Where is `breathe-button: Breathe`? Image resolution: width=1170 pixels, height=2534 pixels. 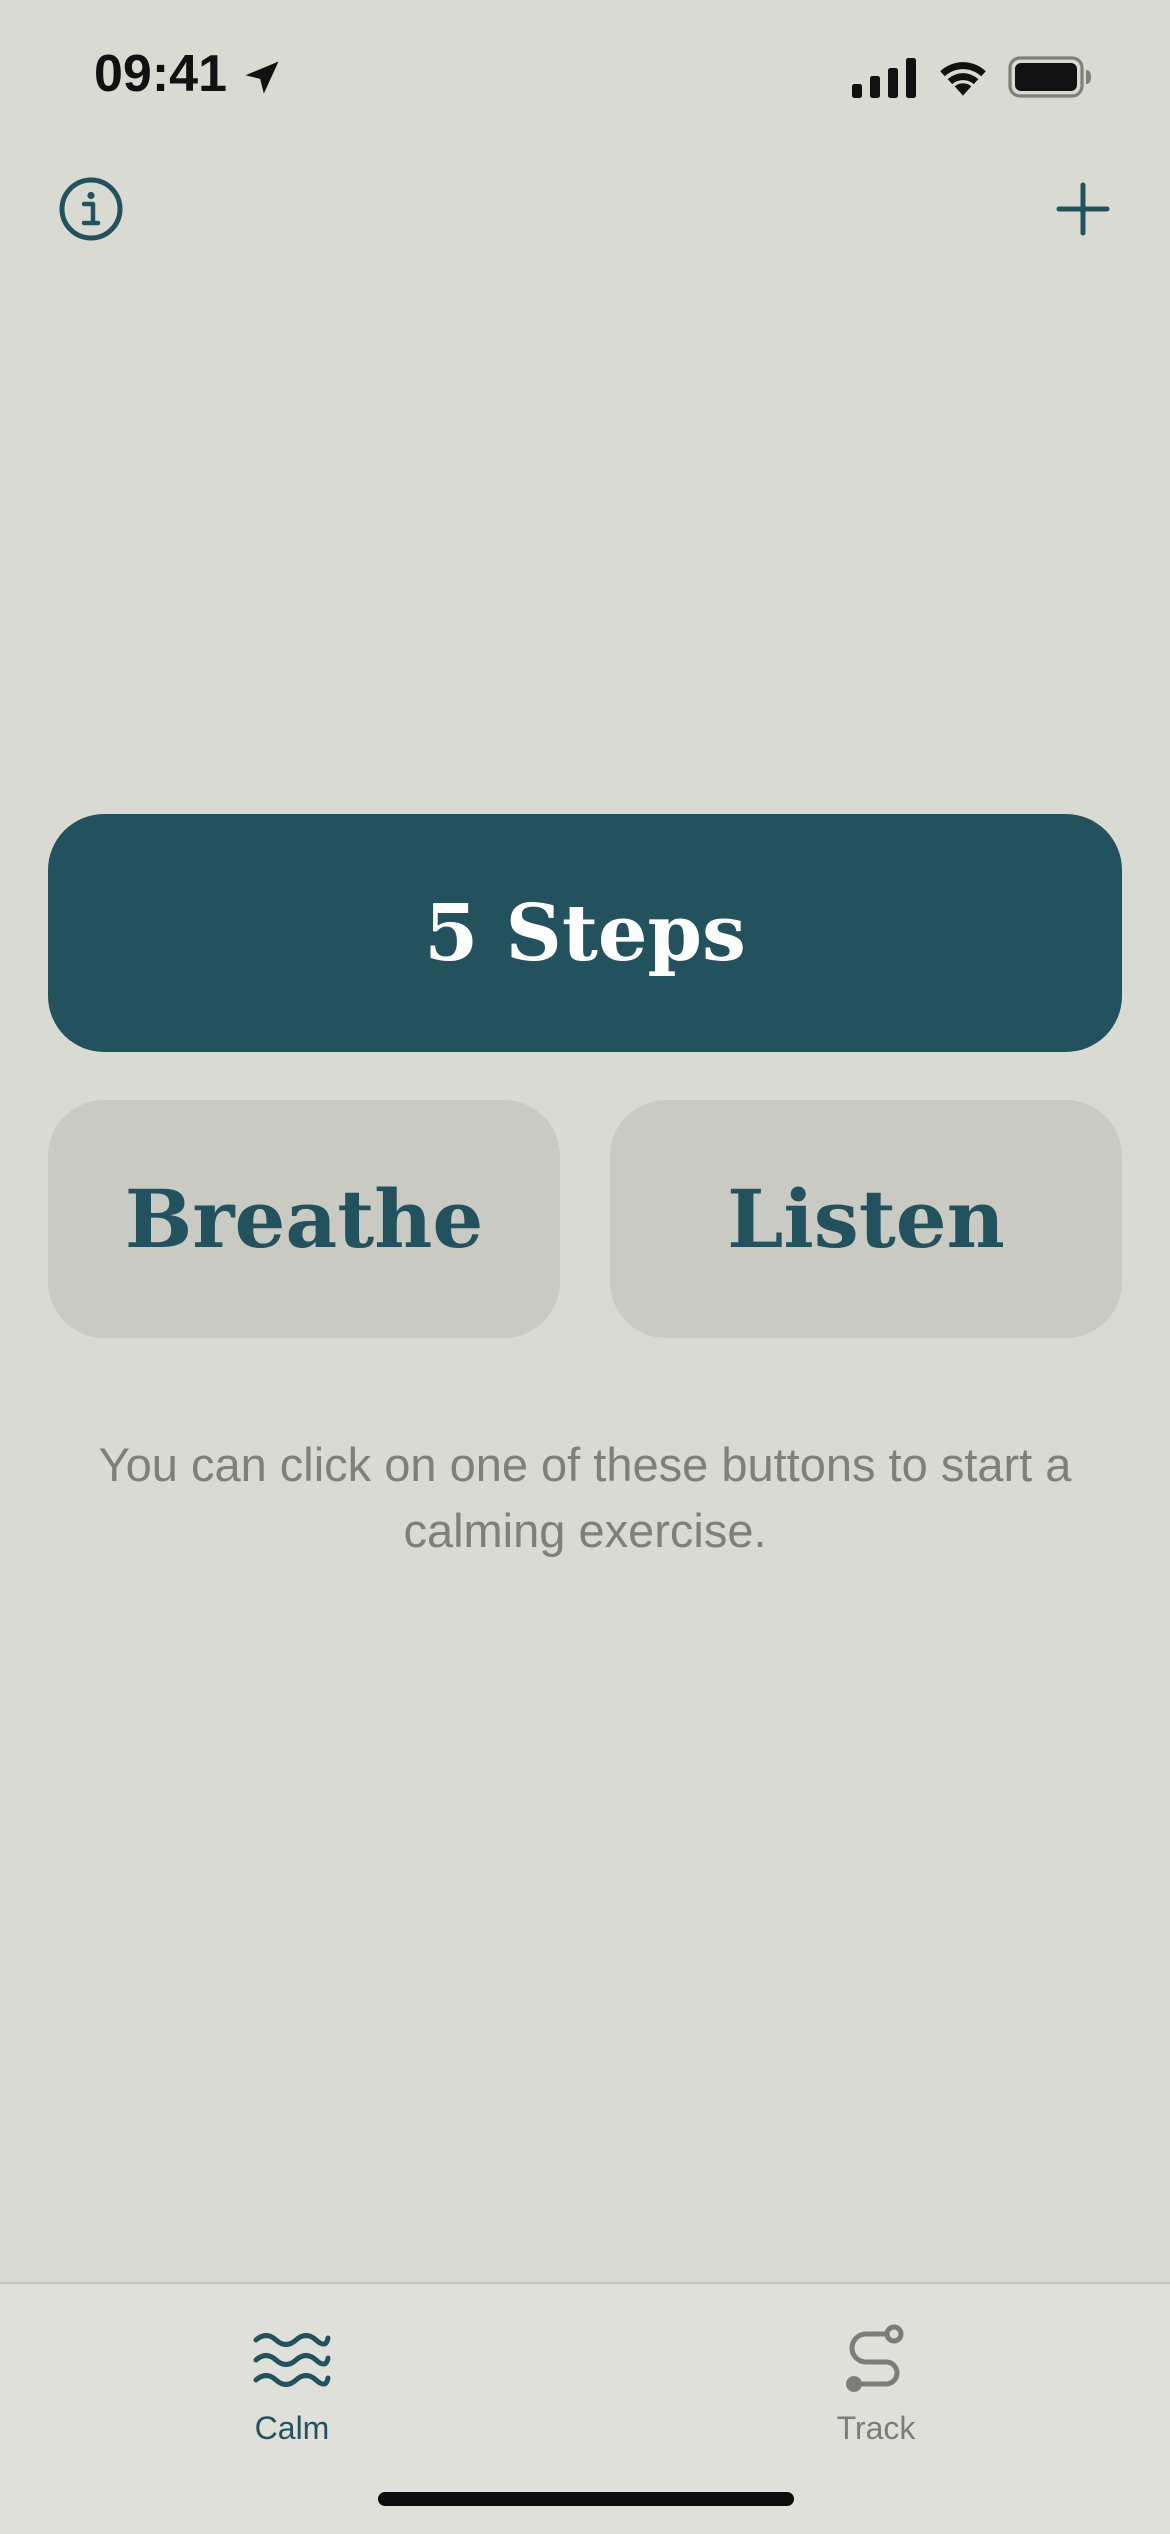
breathe-button: Breathe is located at coordinates (304, 1219).